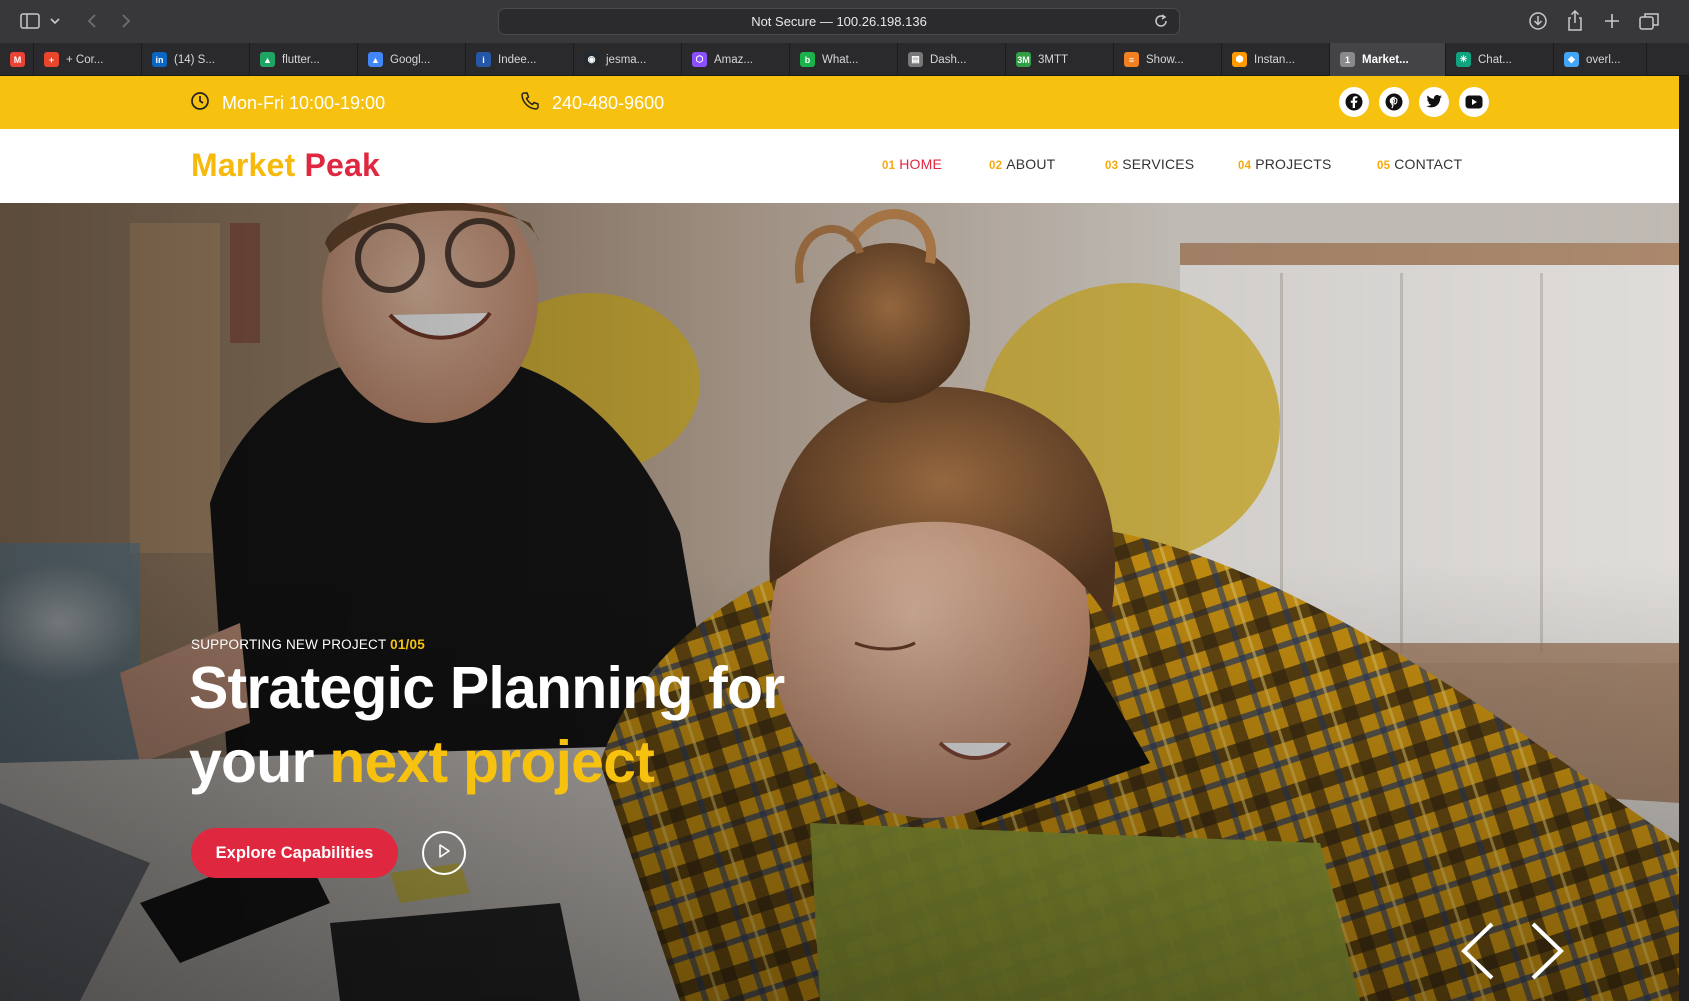  I want to click on tab-favicon-icon: +, so click(51, 59).